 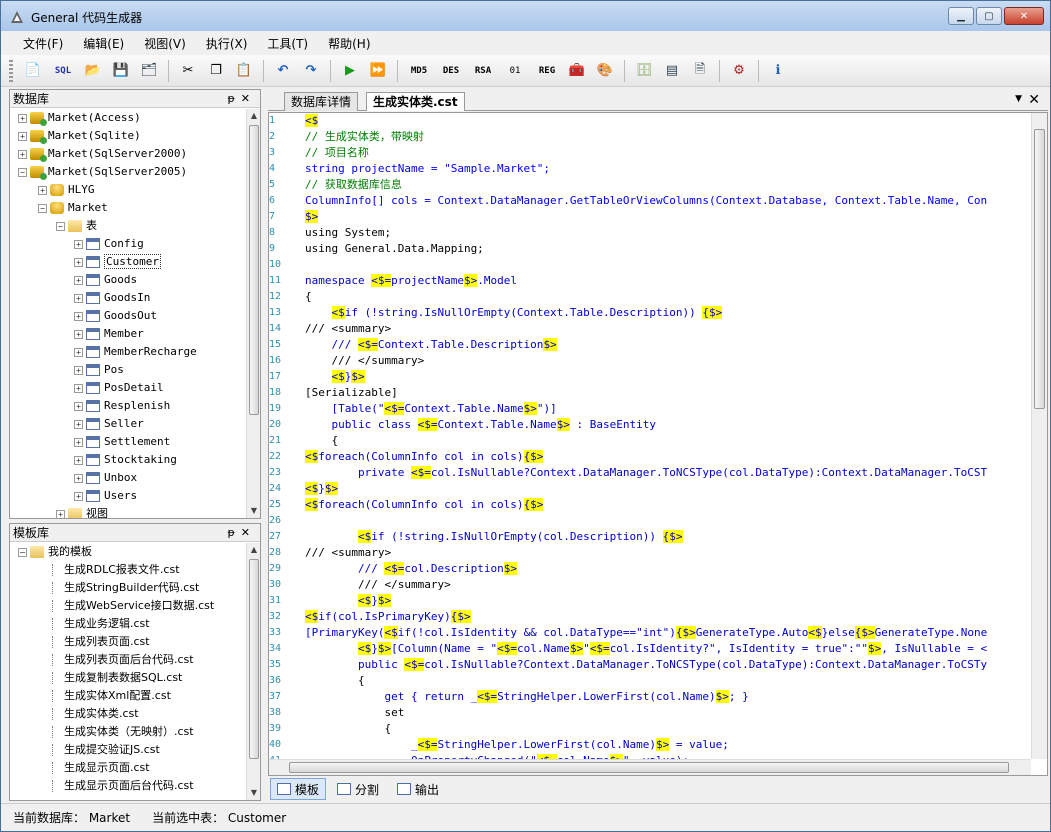 I want to click on toolbar-grip, so click(x=11, y=70).